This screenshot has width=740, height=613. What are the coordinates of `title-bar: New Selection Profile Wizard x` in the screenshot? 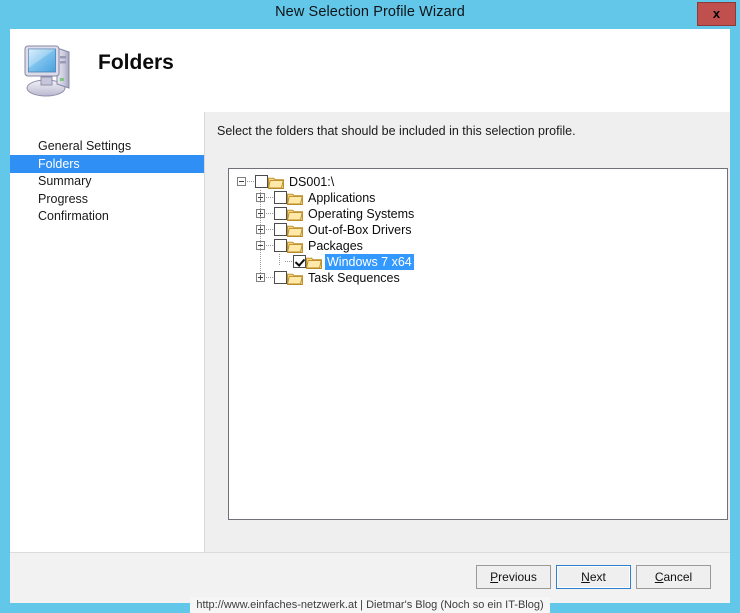 It's located at (370, 14).